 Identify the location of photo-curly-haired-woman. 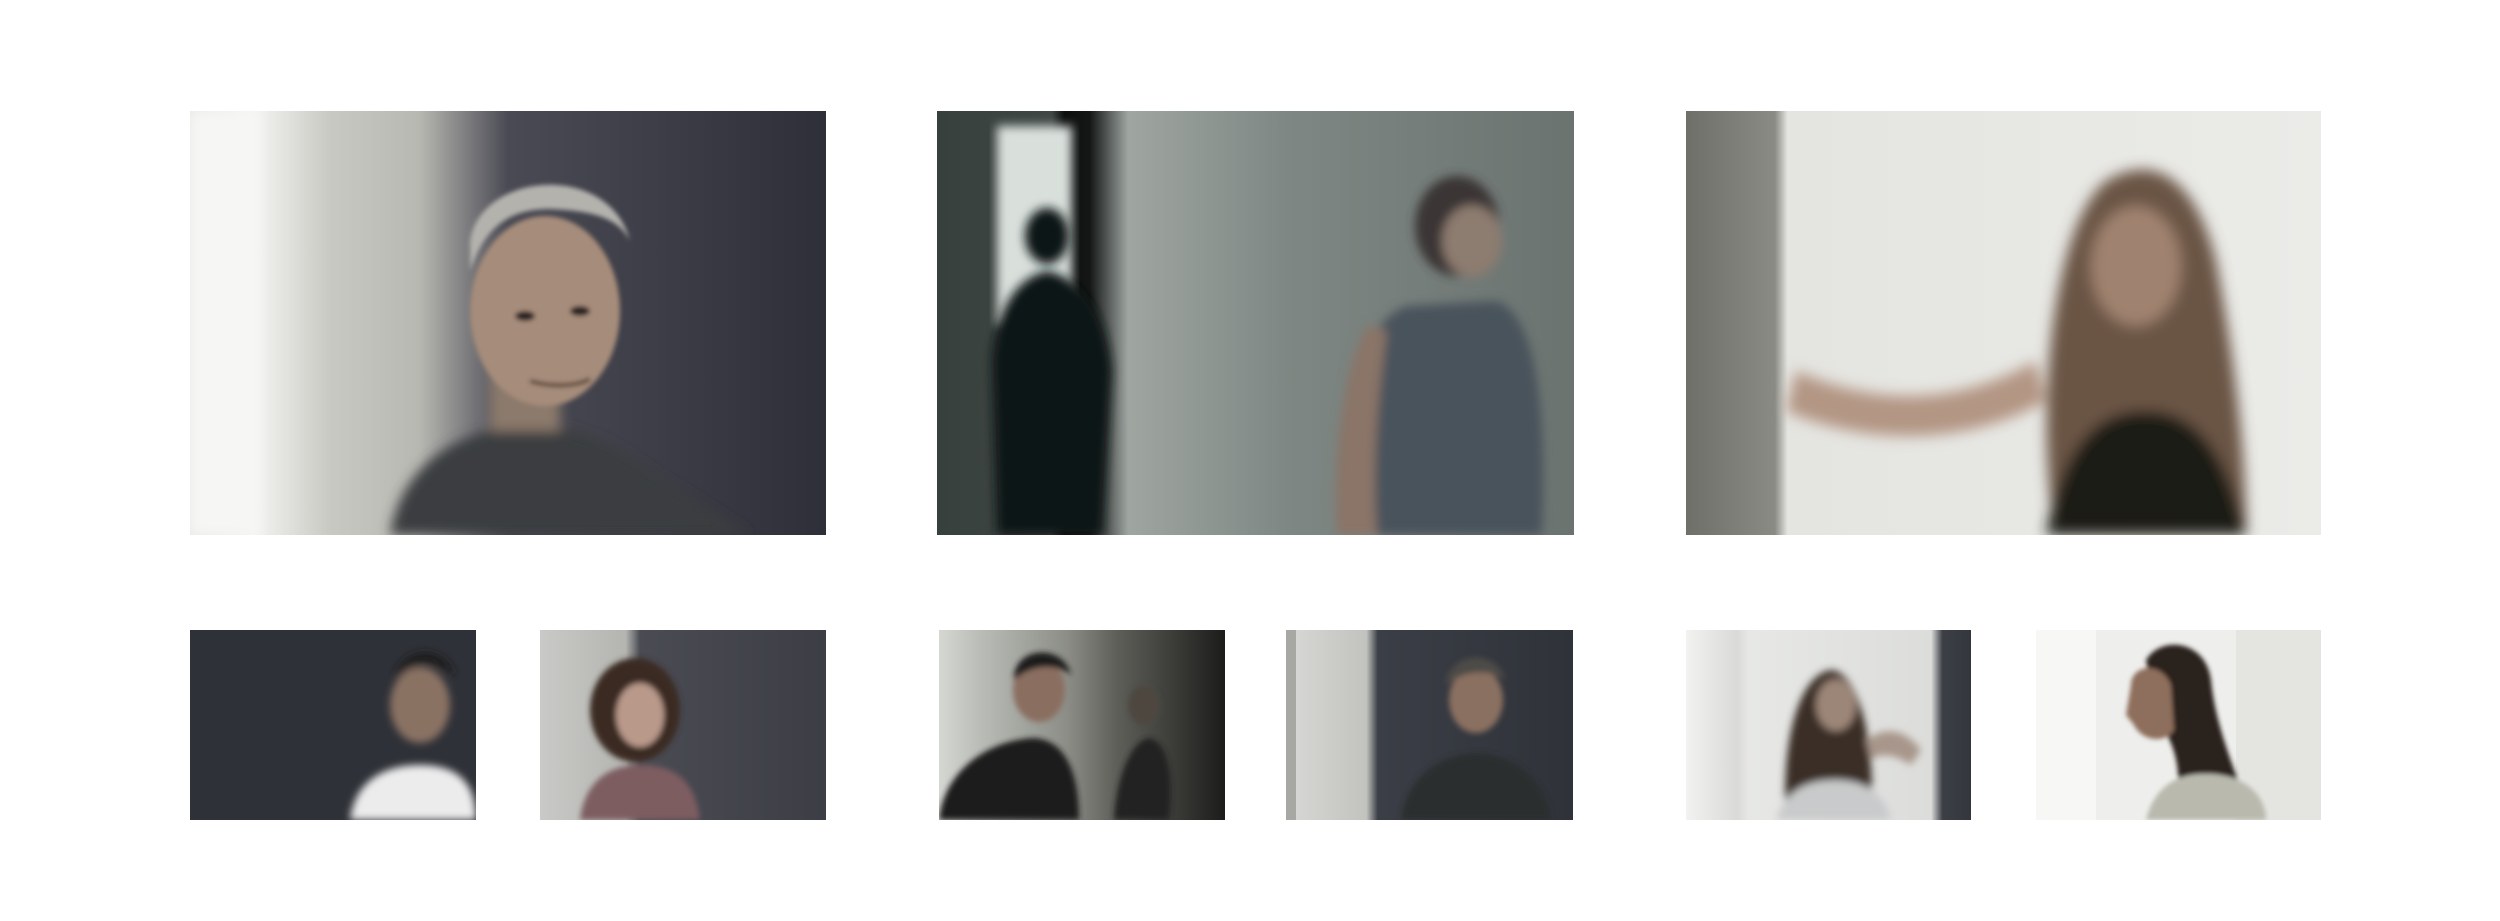
(683, 725).